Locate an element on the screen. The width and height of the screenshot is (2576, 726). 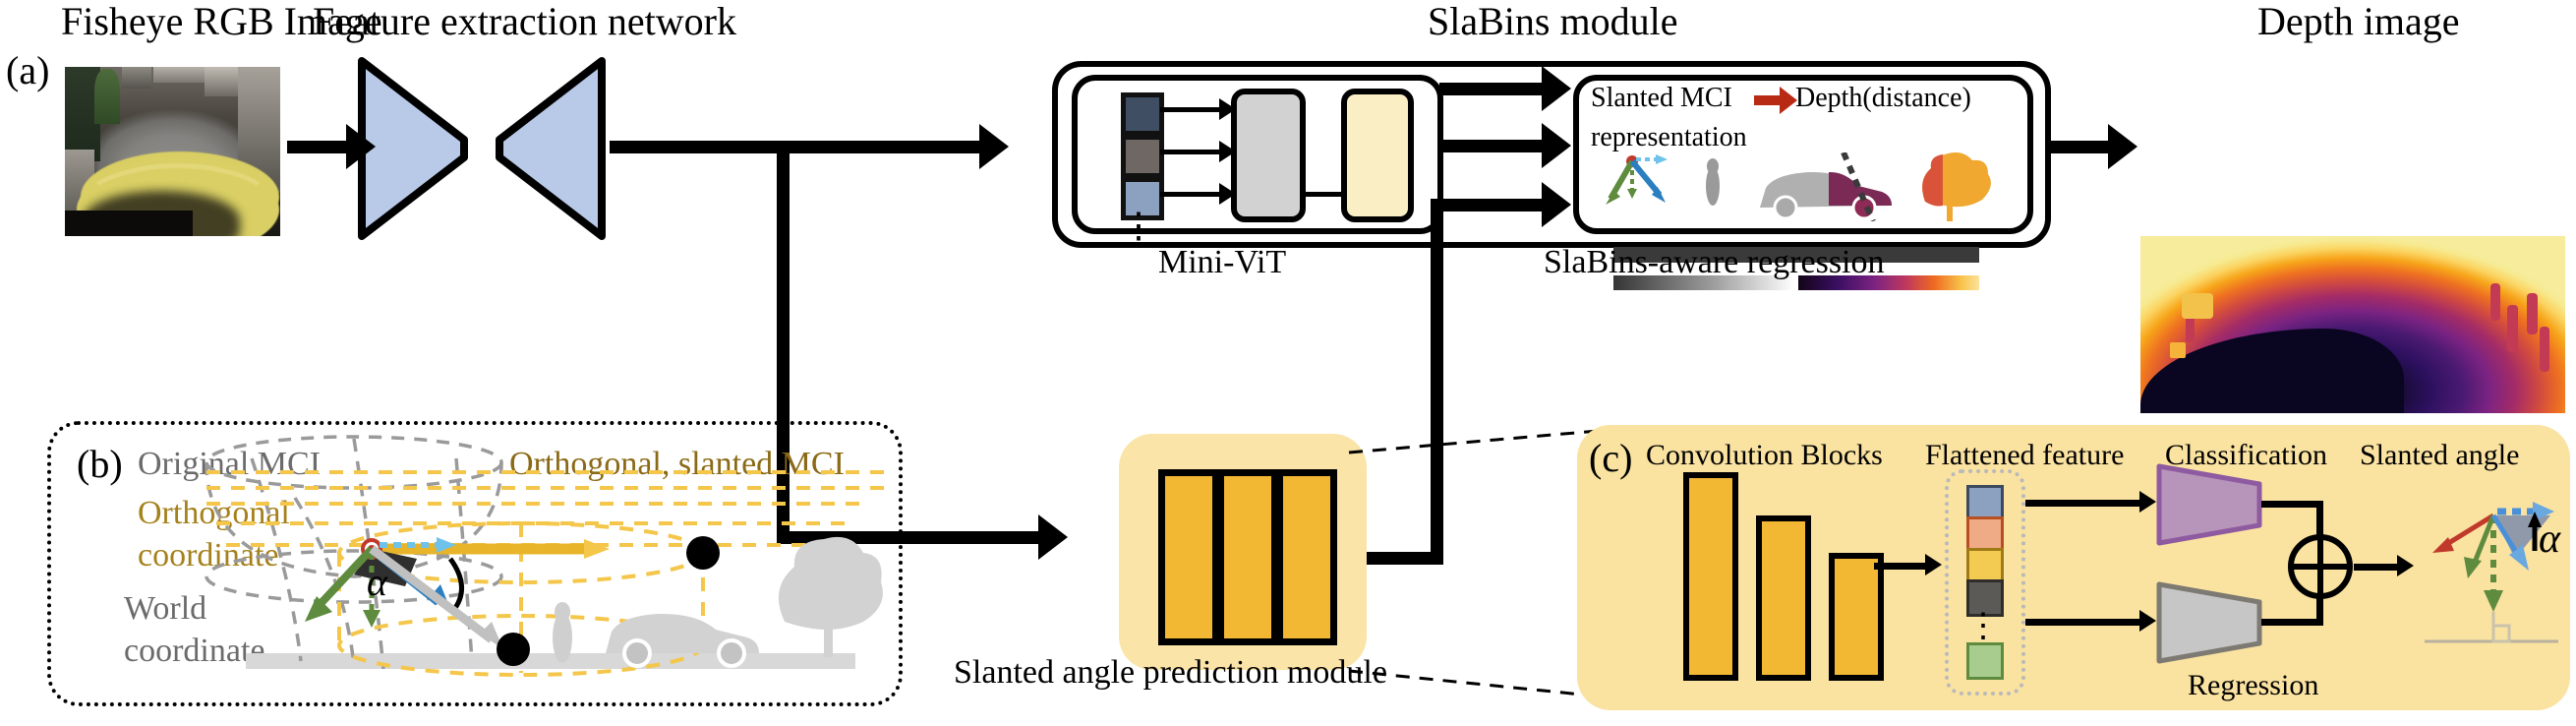
arrow-branch-to-slanted-module-head is located at coordinates (1053, 537).